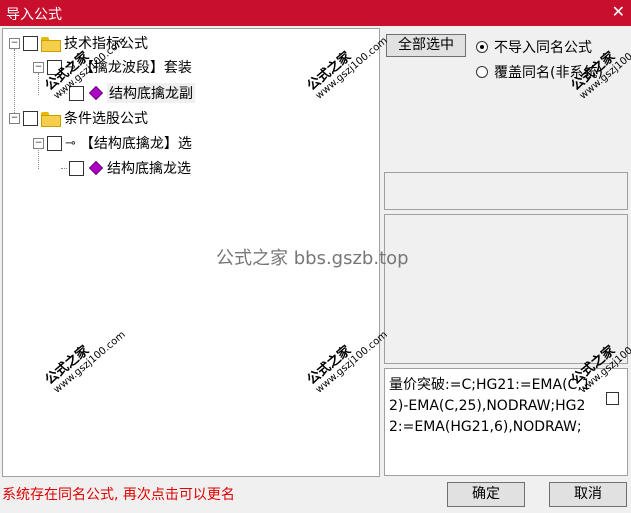 The image size is (631, 513). I want to click on tree-node-set-child: 结构底擒龙副, so click(128, 93).